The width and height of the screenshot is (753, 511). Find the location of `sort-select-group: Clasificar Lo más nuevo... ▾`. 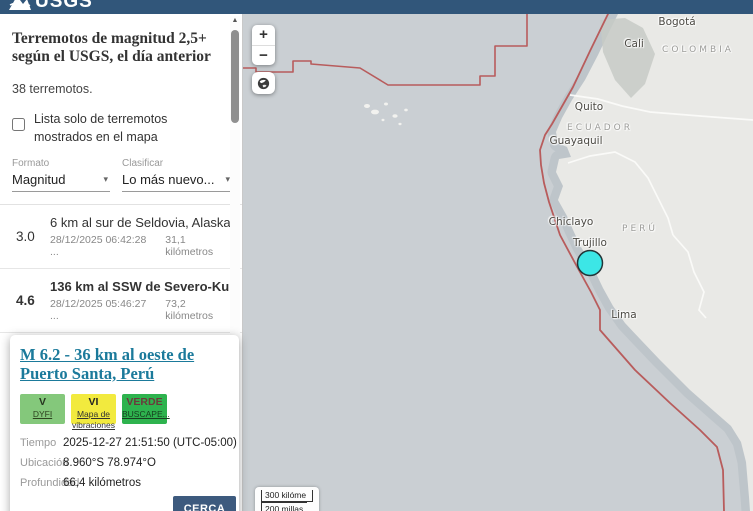

sort-select-group: Clasificar Lo más nuevo... ▾ is located at coordinates (177, 175).